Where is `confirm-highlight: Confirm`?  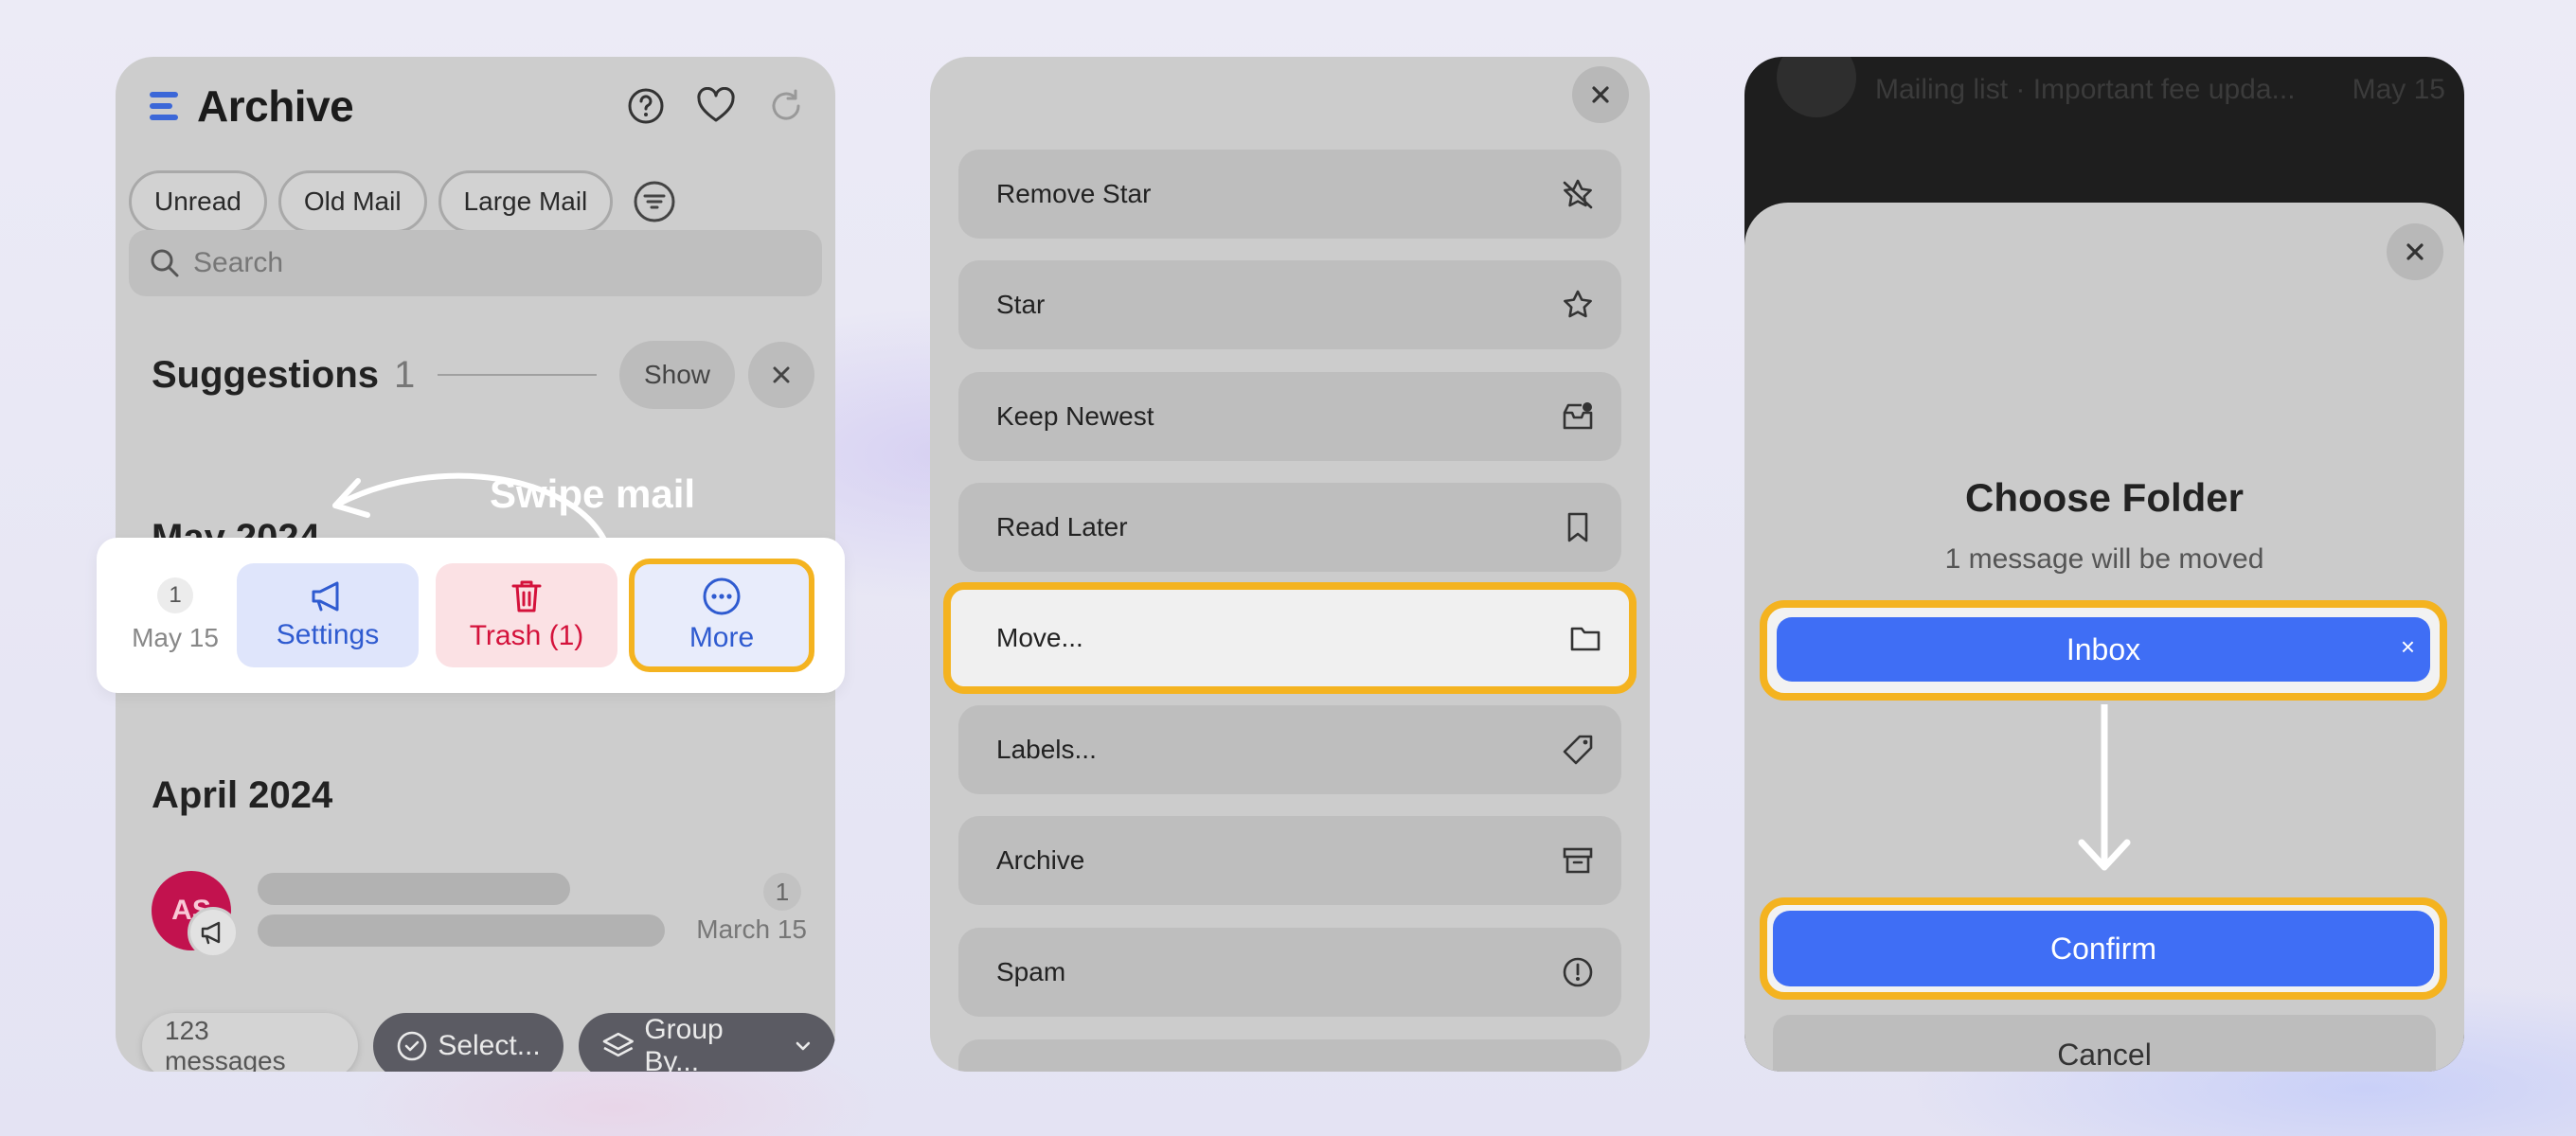
confirm-highlight: Confirm is located at coordinates (2103, 948).